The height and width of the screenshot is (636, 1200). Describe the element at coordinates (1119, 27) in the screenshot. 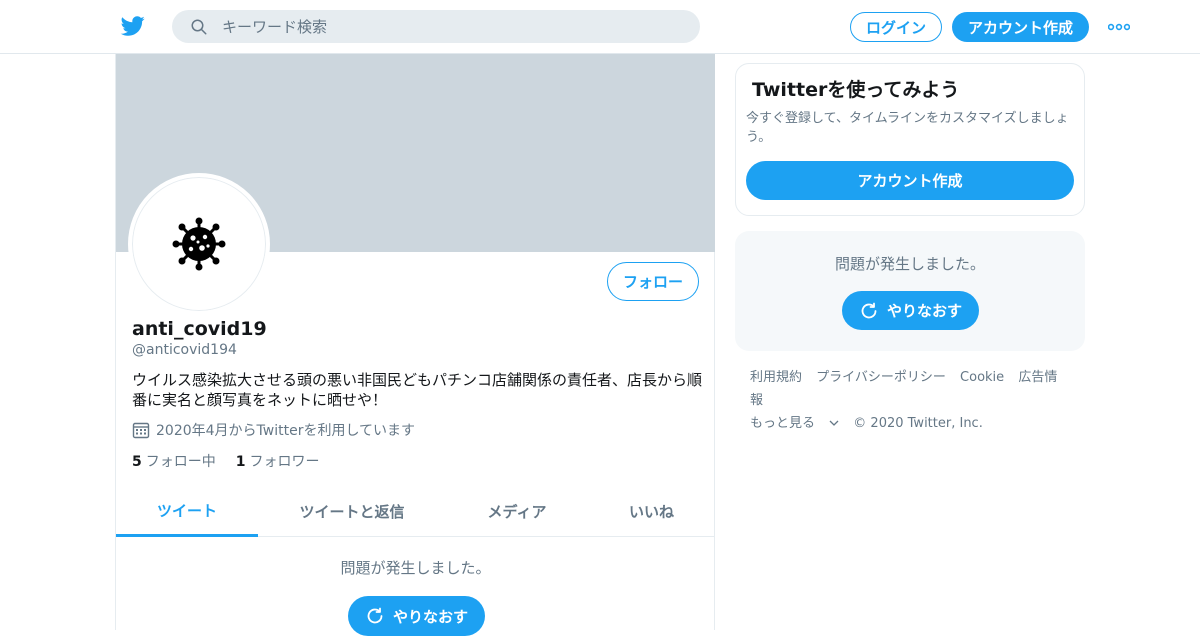

I see `more-options-icon` at that location.